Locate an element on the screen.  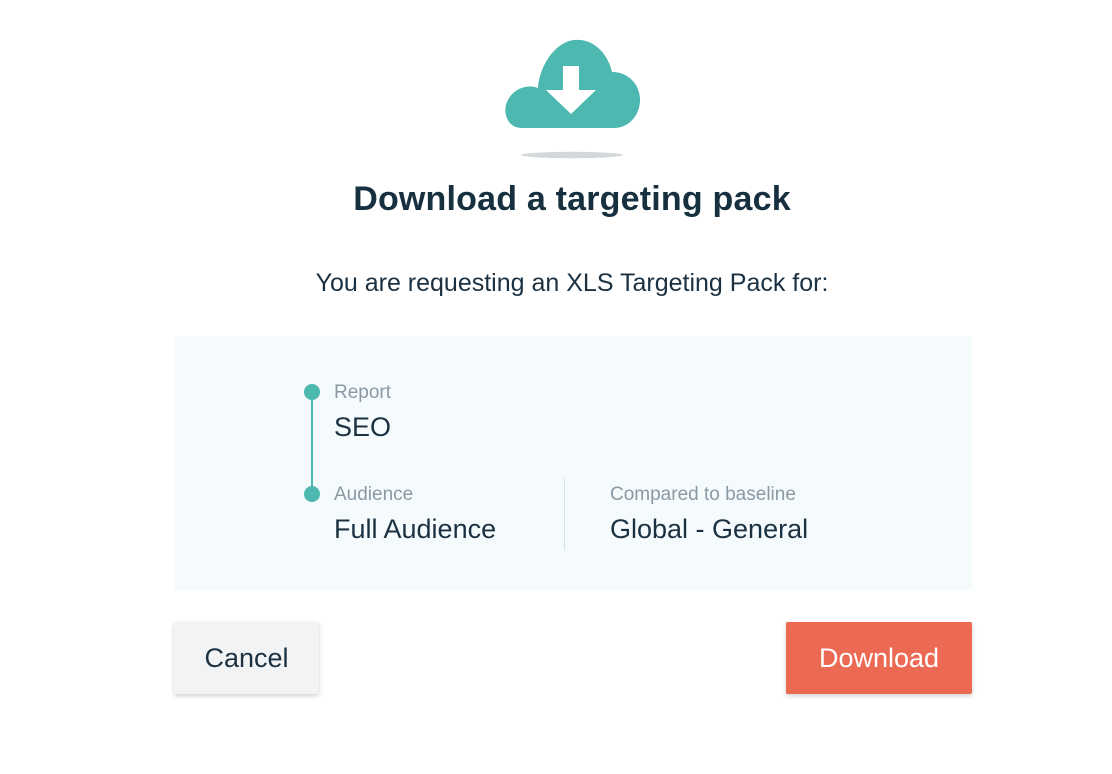
download-button: Download is located at coordinates (879, 658).